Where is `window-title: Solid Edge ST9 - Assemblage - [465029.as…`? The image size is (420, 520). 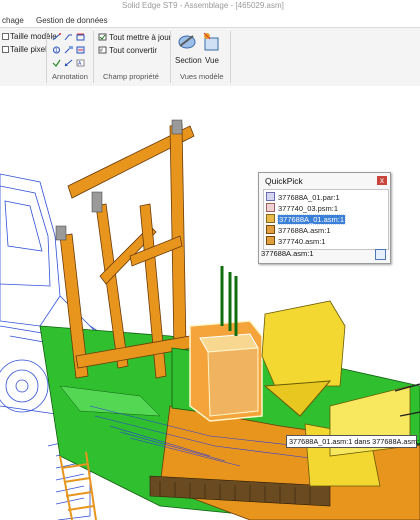 window-title: Solid Edge ST9 - Assemblage - [465029.as… is located at coordinates (203, 5).